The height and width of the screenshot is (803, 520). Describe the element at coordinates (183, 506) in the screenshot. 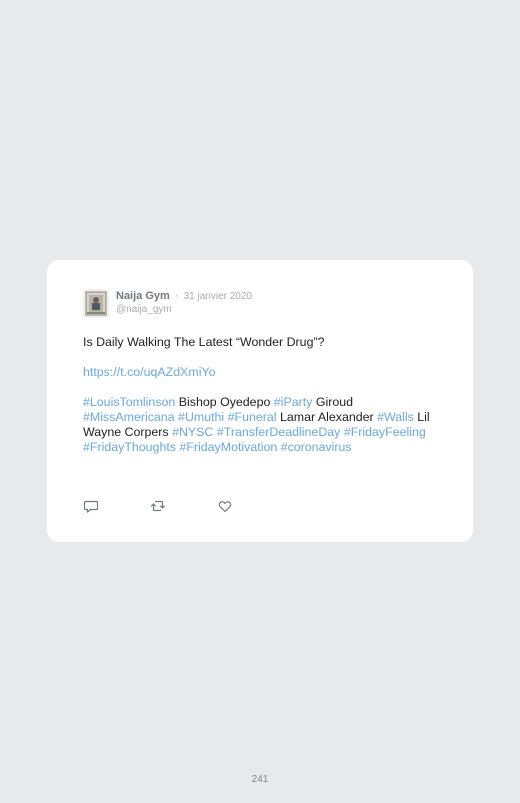

I see `tweet-actions` at that location.